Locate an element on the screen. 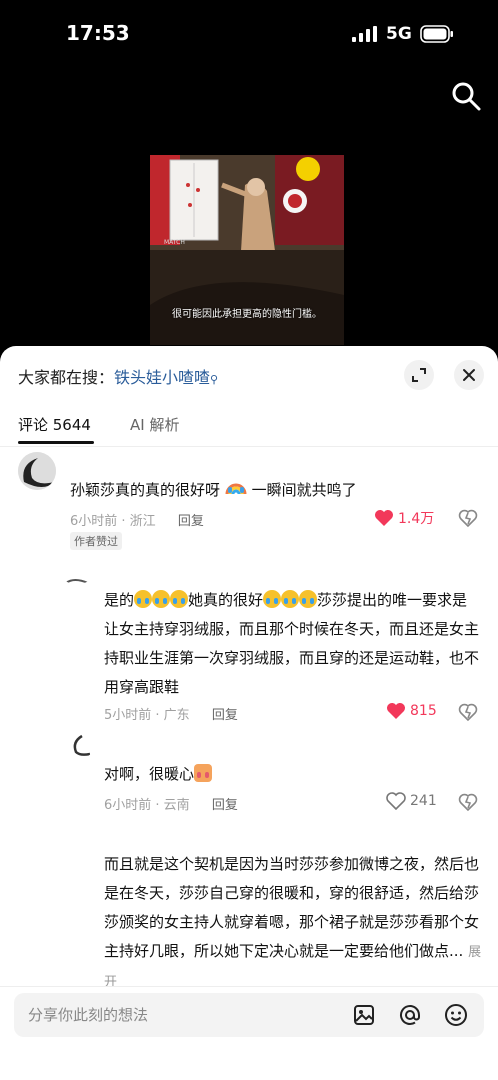 The width and height of the screenshot is (498, 1080). signal-icon is located at coordinates (364, 34).